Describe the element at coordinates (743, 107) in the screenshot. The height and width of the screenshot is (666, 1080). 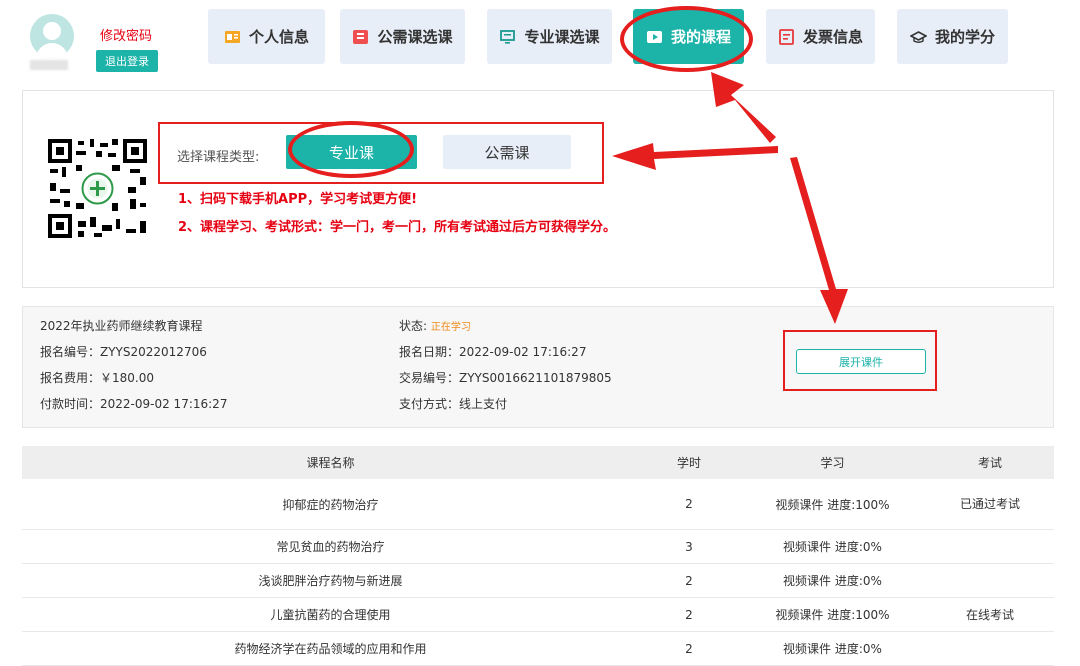
I see `arrow-to-tab` at that location.